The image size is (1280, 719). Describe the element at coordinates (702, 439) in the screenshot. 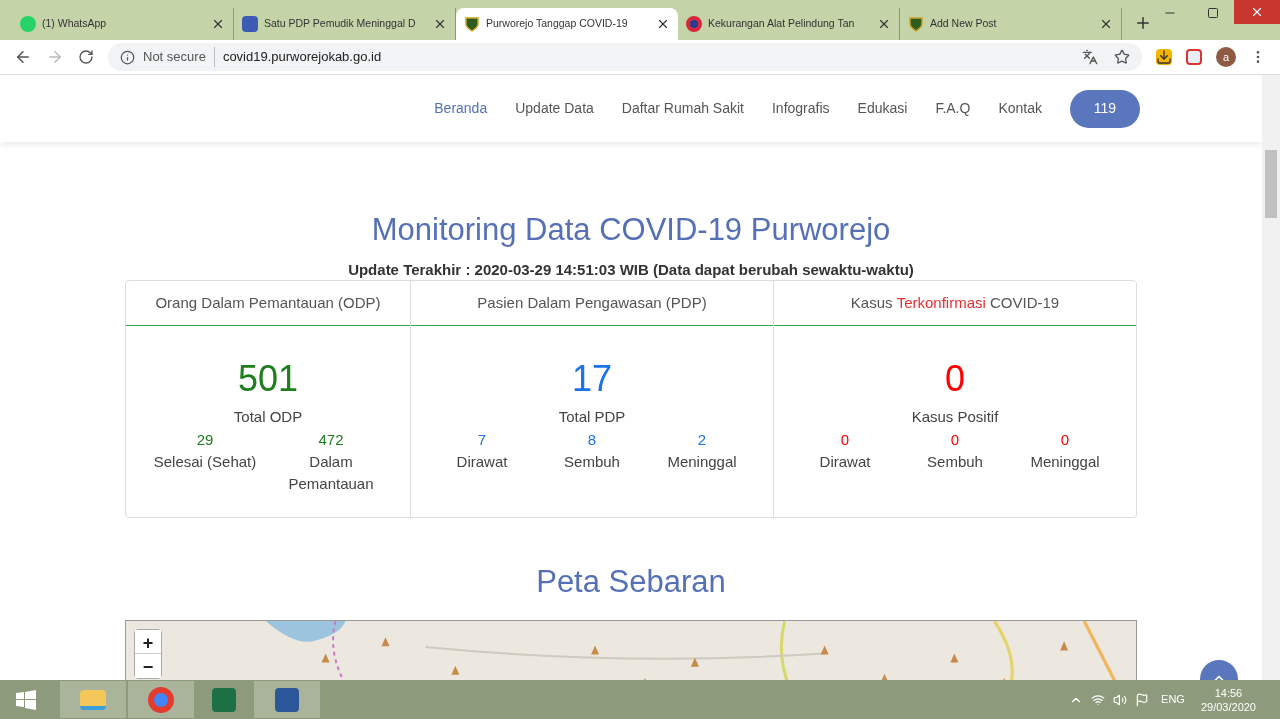

I see `stat-value: 2` at that location.